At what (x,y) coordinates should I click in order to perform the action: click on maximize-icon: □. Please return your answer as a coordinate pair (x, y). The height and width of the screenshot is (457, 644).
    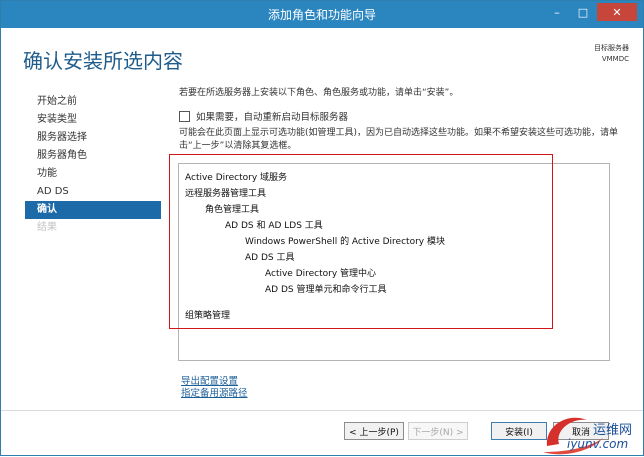
    Looking at the image, I should click on (583, 12).